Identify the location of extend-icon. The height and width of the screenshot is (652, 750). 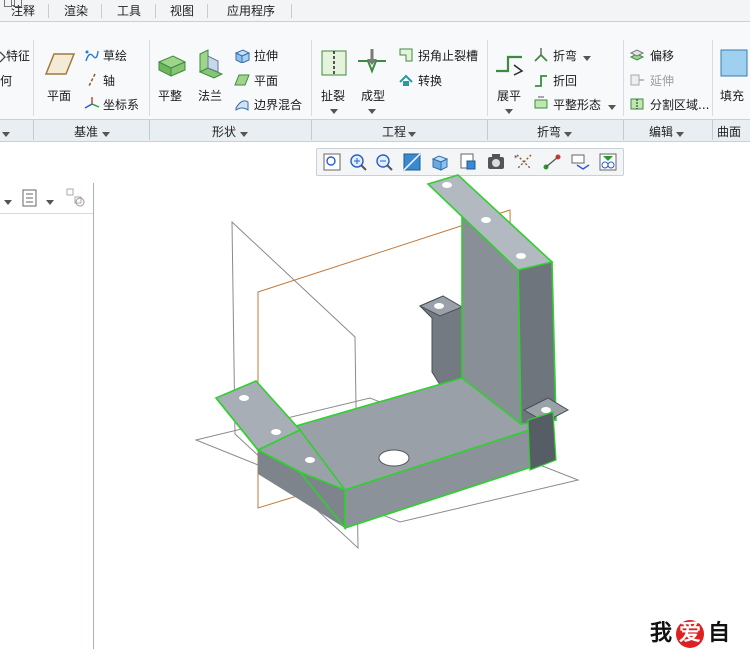
(637, 80).